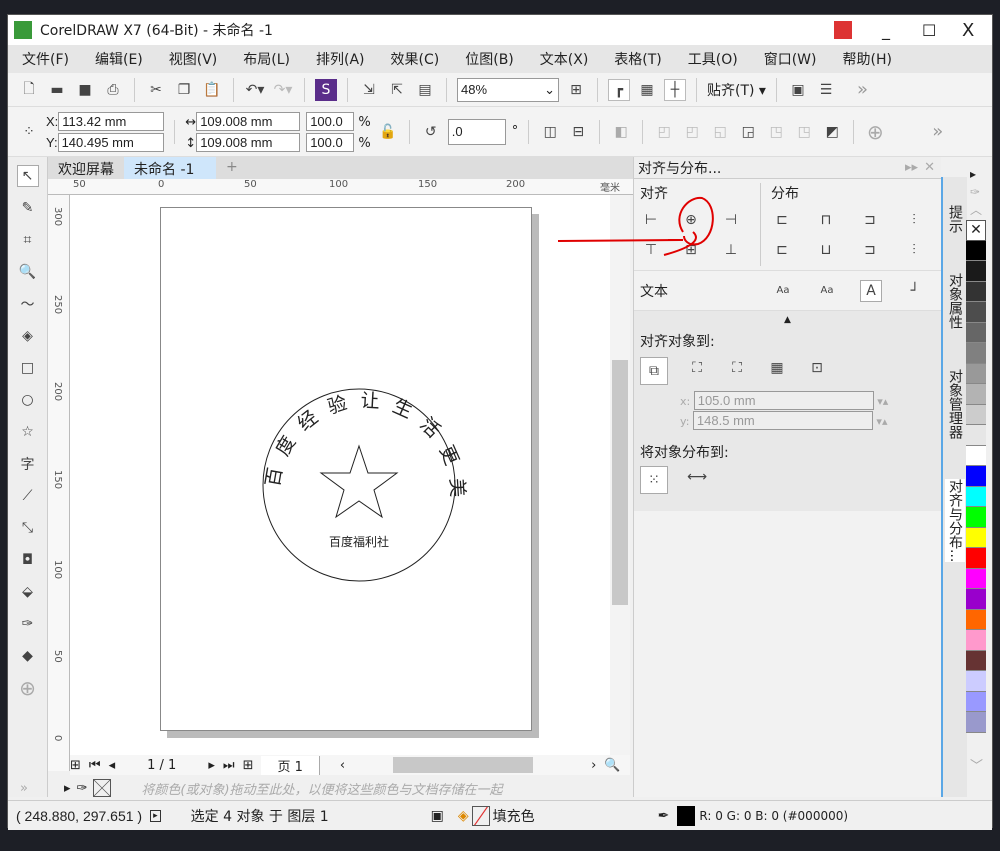 Image resolution: width=1000 pixels, height=851 pixels. Describe the element at coordinates (635, 226) in the screenshot. I see `red-annotation` at that location.